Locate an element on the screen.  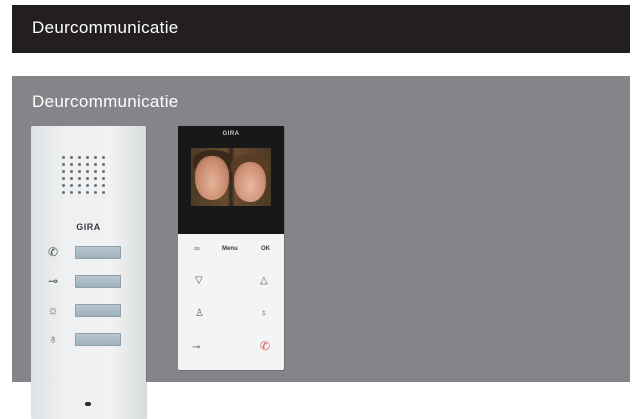
station-button-row: ♁ is located at coordinates (90, 339).